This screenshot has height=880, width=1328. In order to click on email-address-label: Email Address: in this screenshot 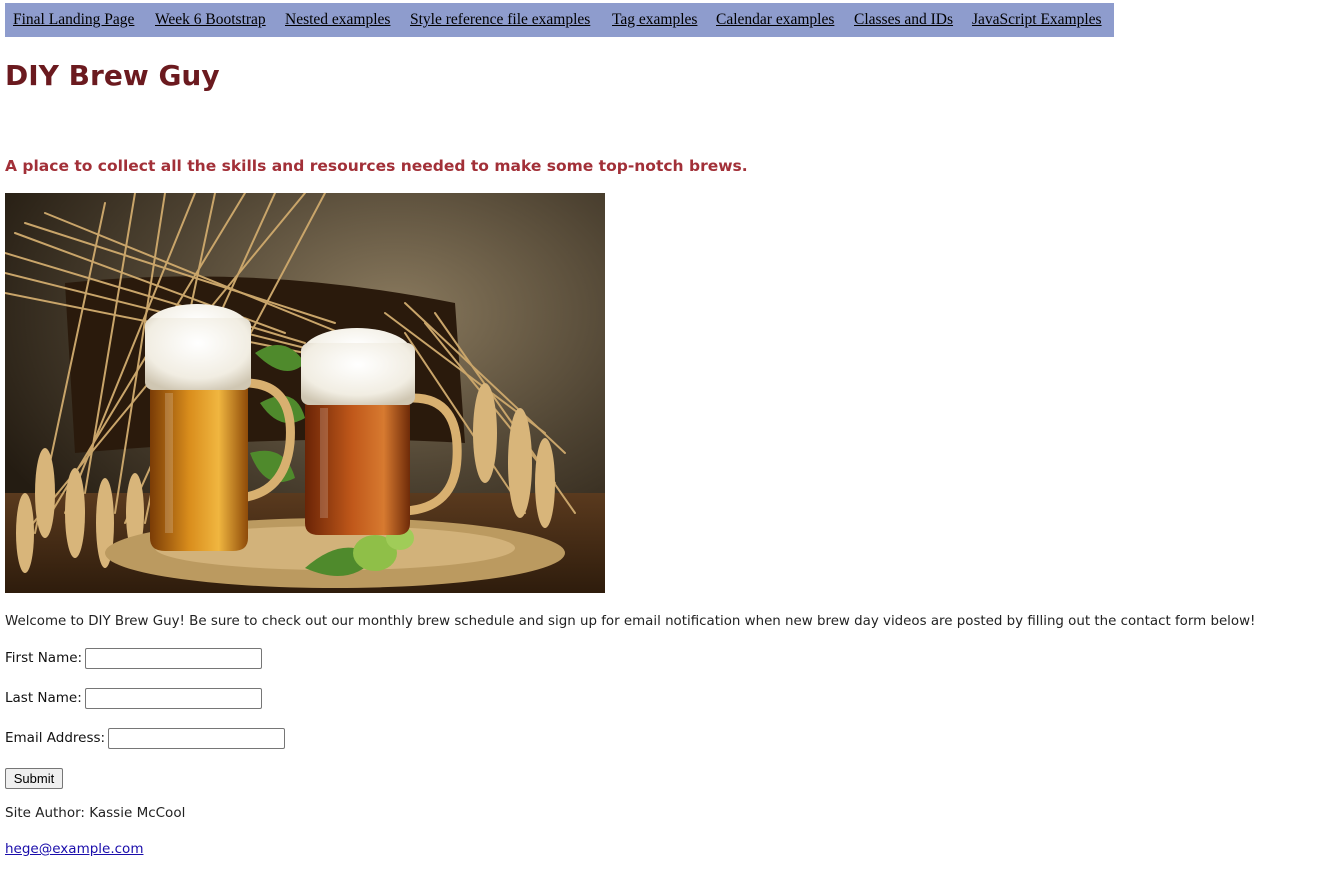, I will do `click(55, 738)`.